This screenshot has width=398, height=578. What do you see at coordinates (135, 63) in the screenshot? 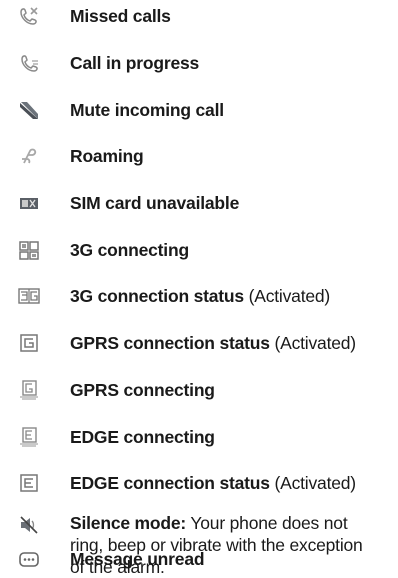
I see `item-label: Call in progress` at bounding box center [135, 63].